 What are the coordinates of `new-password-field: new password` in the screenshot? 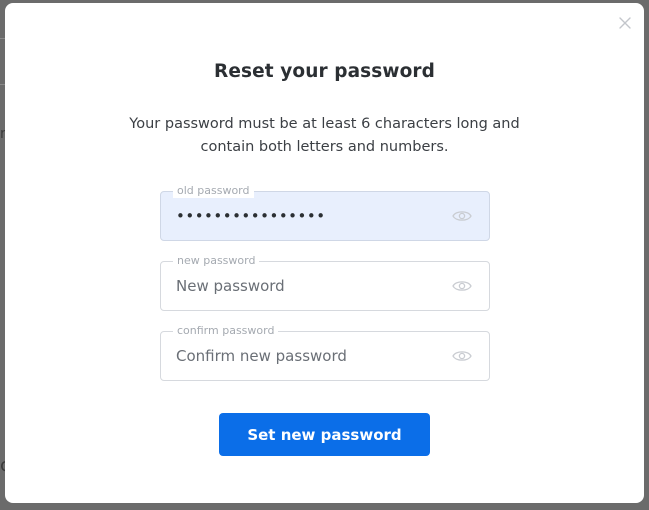 It's located at (325, 282).